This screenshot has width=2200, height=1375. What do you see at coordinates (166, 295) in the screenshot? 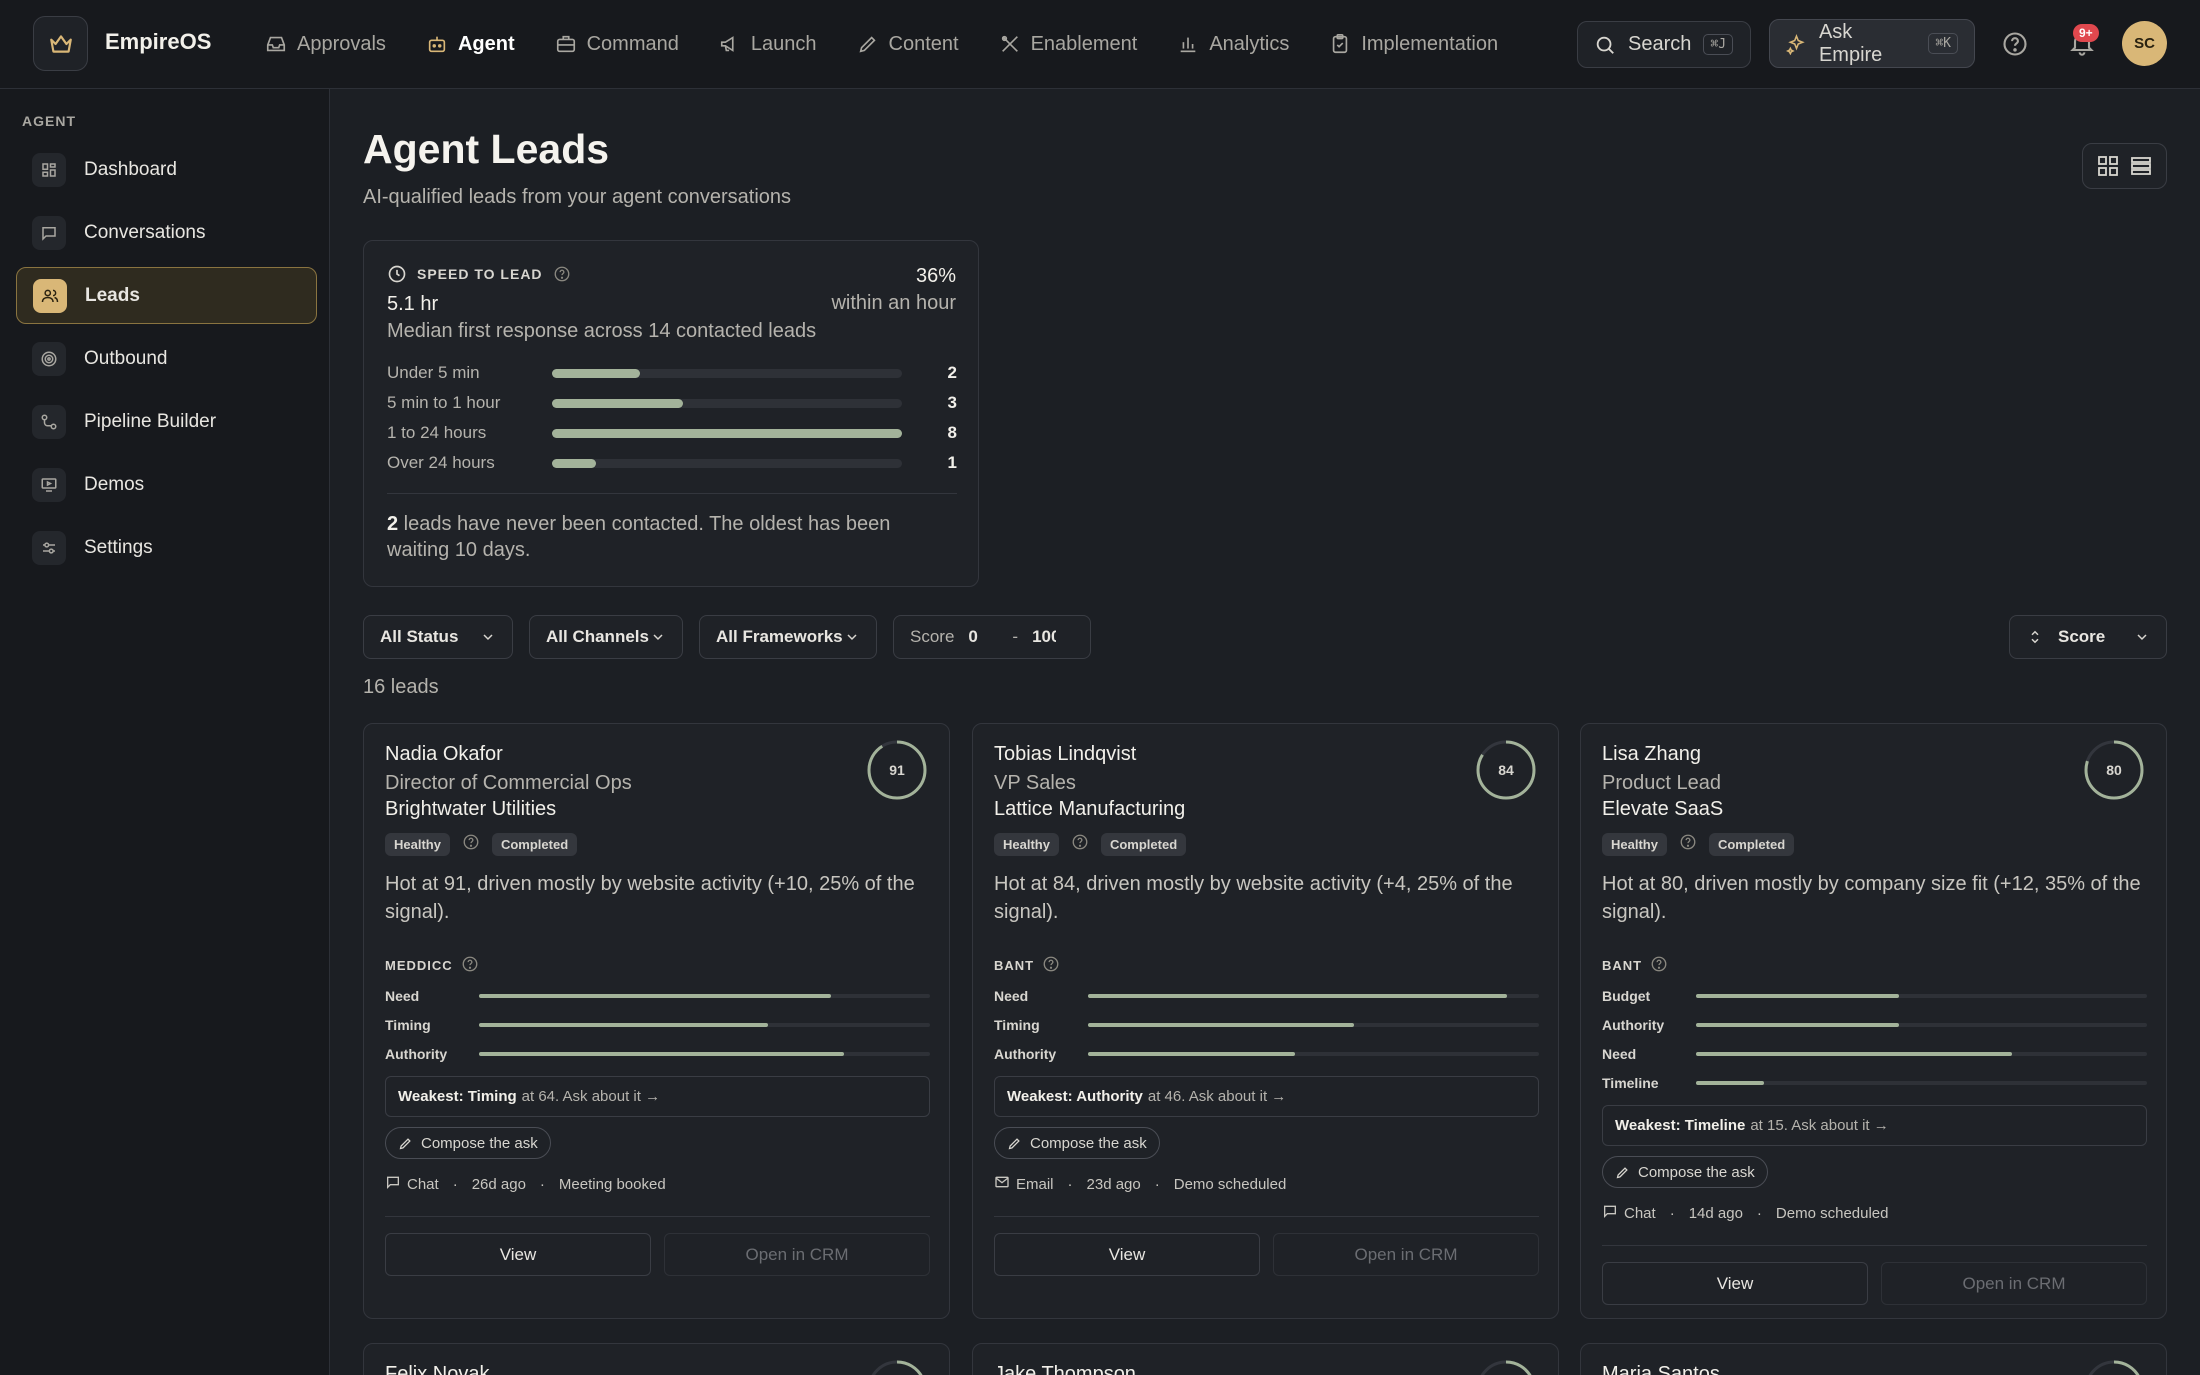
I see `sidebar-item-leads: Leads` at bounding box center [166, 295].